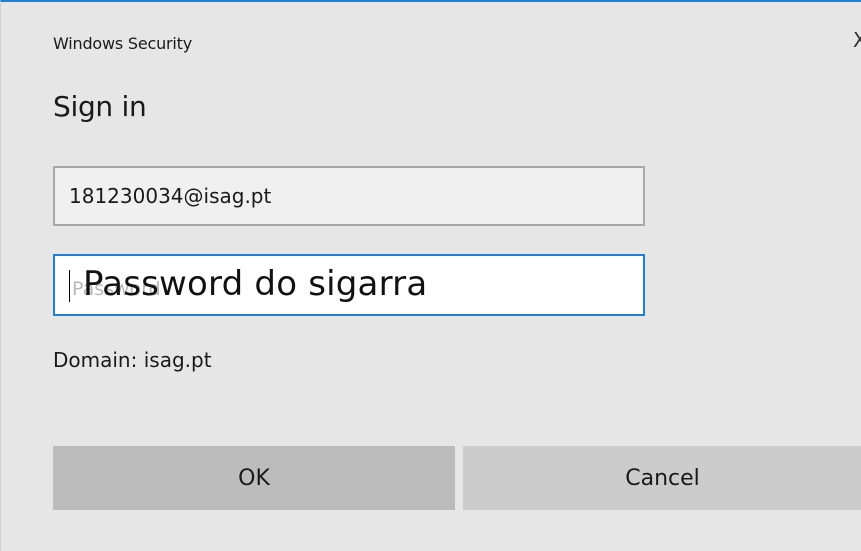 This screenshot has height=551, width=861. Describe the element at coordinates (100, 106) in the screenshot. I see `sign-in-heading: Sign in` at that location.